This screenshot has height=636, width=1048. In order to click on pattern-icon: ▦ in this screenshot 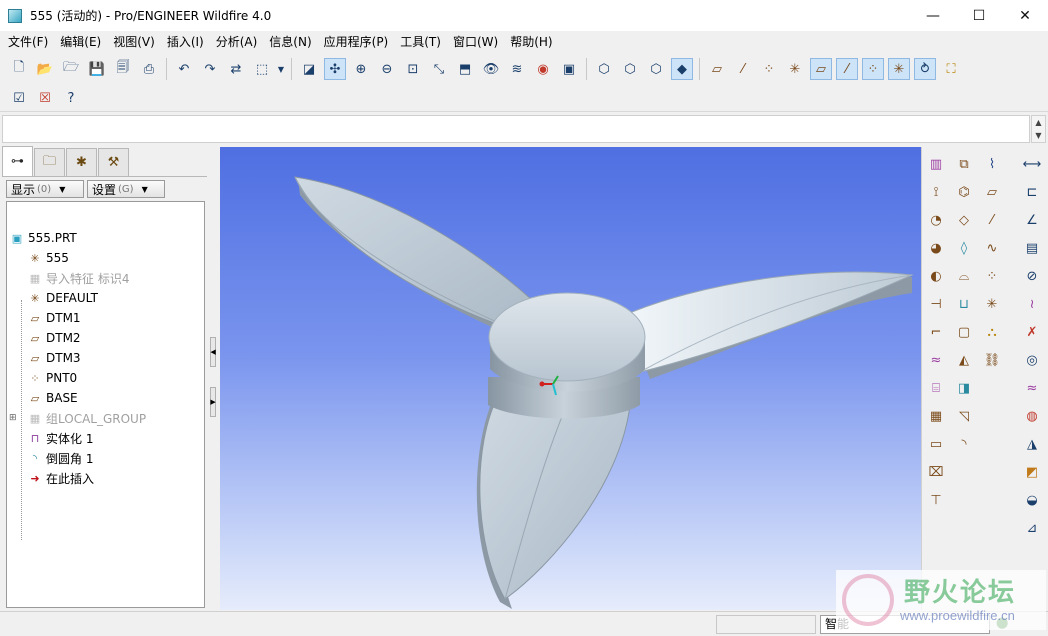, I will do `click(936, 416)`.